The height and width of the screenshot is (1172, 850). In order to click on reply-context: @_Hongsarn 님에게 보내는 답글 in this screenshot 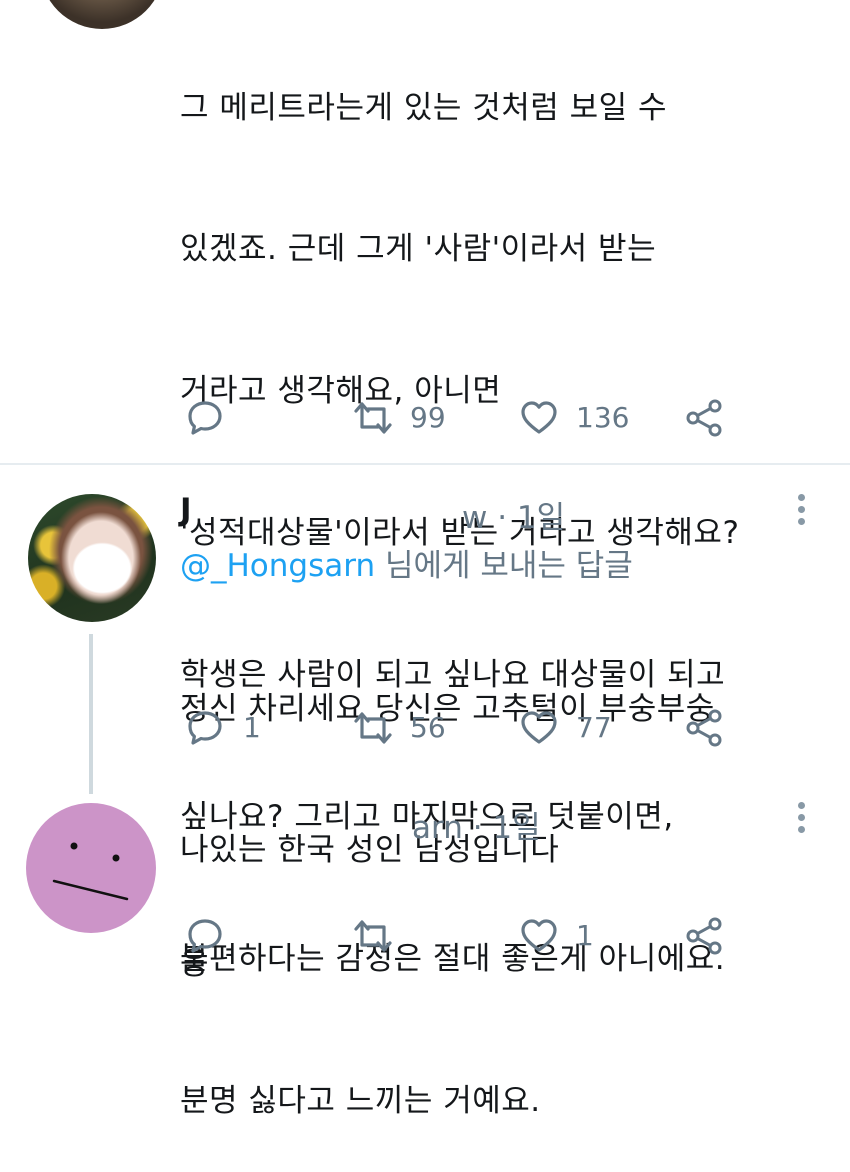, I will do `click(406, 566)`.